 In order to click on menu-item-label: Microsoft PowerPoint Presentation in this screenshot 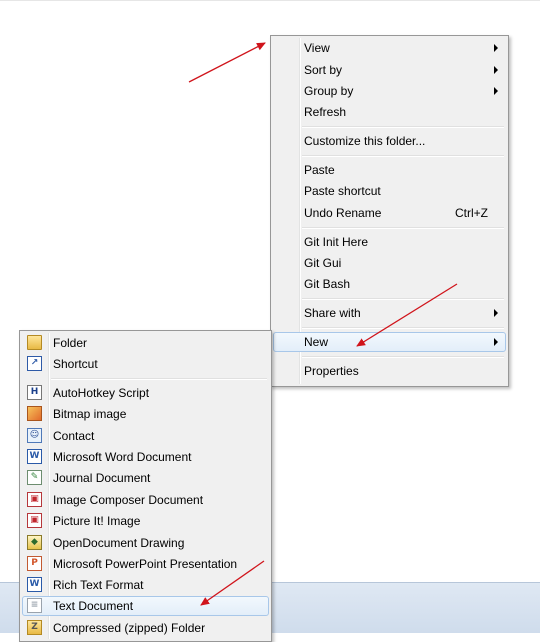, I will do `click(145, 564)`.